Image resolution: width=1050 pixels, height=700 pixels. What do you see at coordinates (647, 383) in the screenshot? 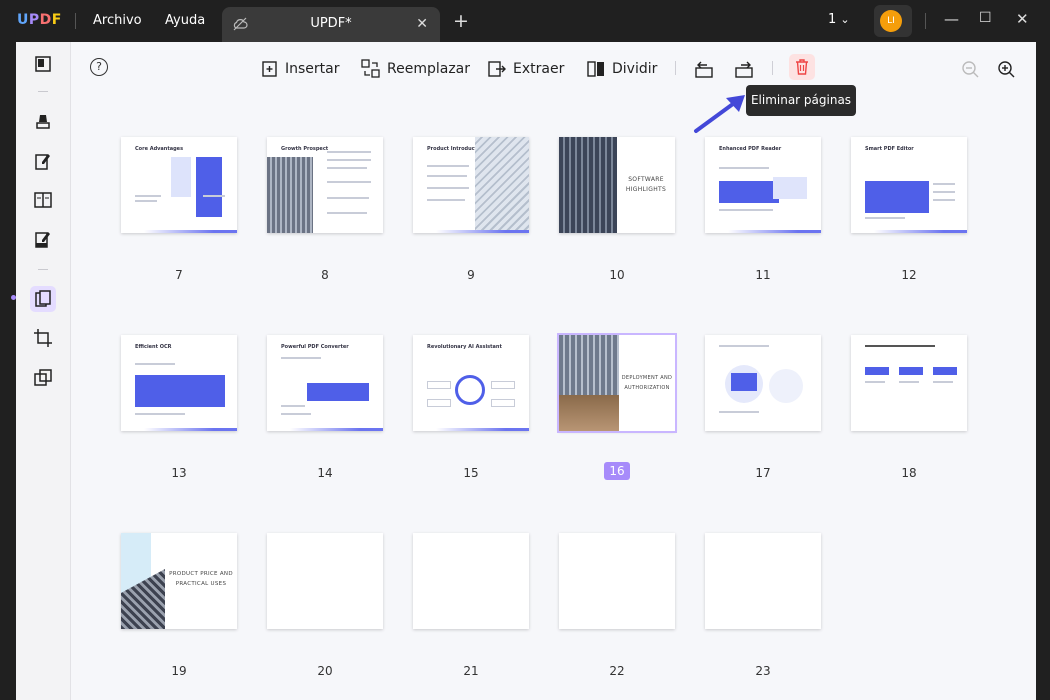
I see `slide-caption: DEPLOYMENT AND AUTHORIZATION` at bounding box center [647, 383].